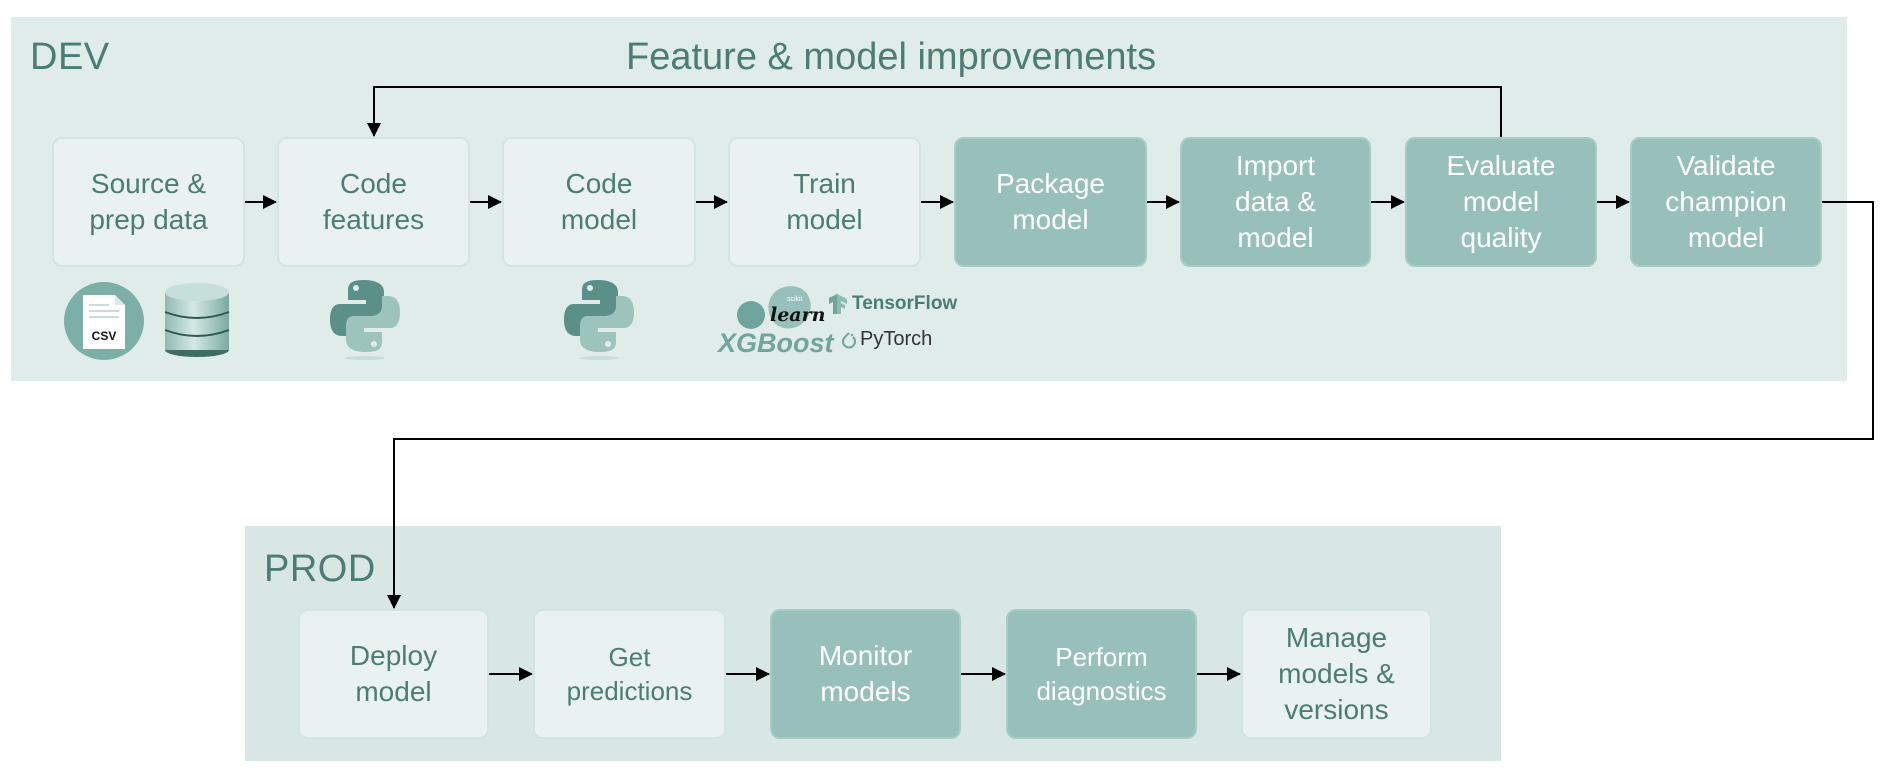 The image size is (1884, 772). I want to click on xgboost-logo: XGBoost, so click(776, 343).